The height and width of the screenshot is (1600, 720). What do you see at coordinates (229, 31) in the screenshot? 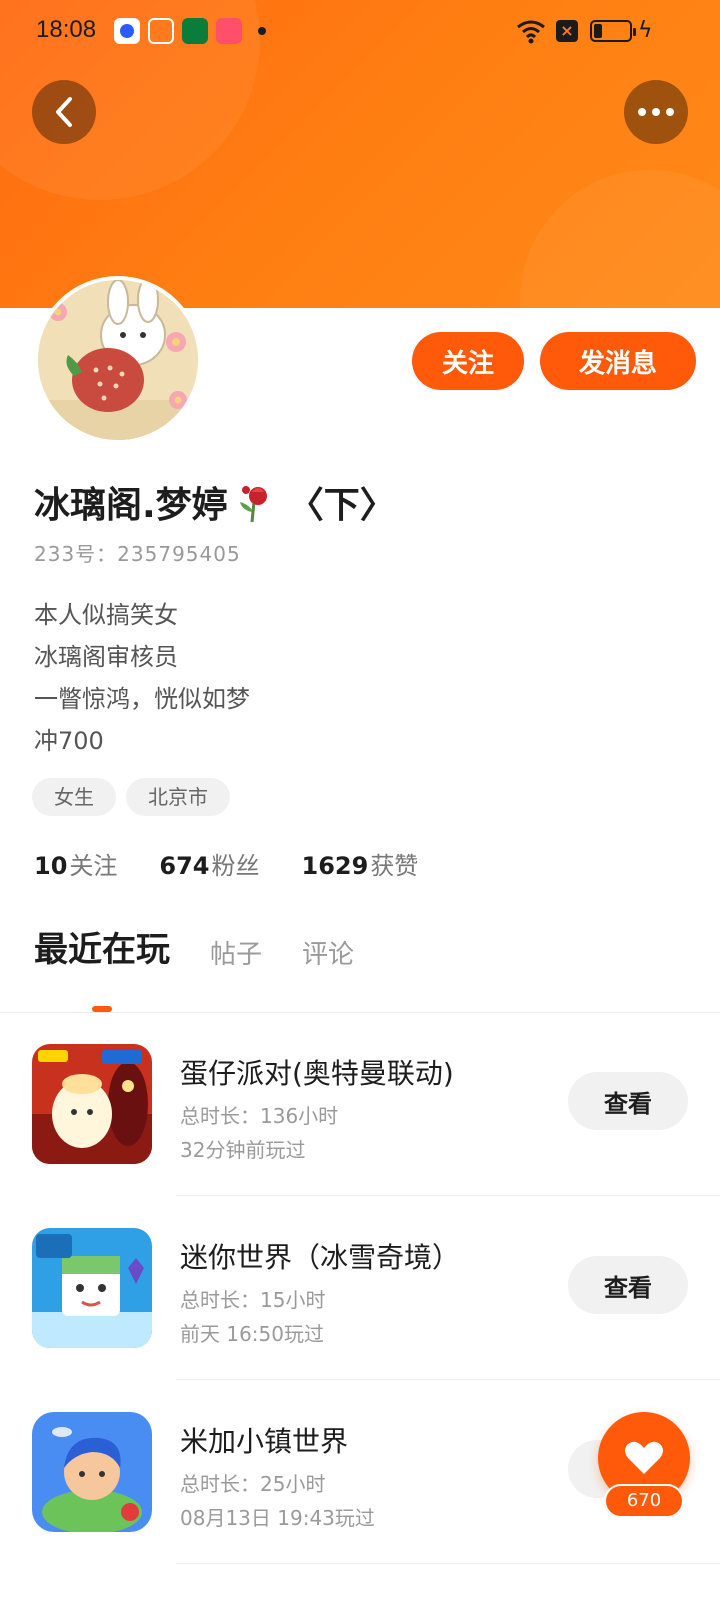
I see `music-app-icon` at bounding box center [229, 31].